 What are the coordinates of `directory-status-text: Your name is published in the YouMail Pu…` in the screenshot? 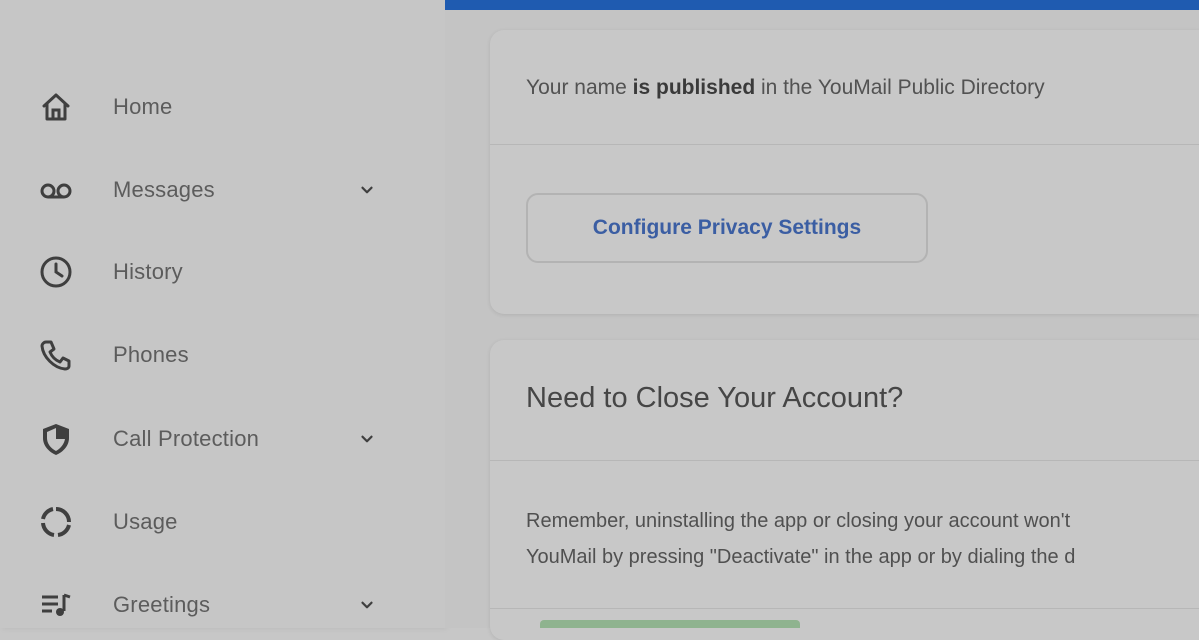 It's located at (785, 87).